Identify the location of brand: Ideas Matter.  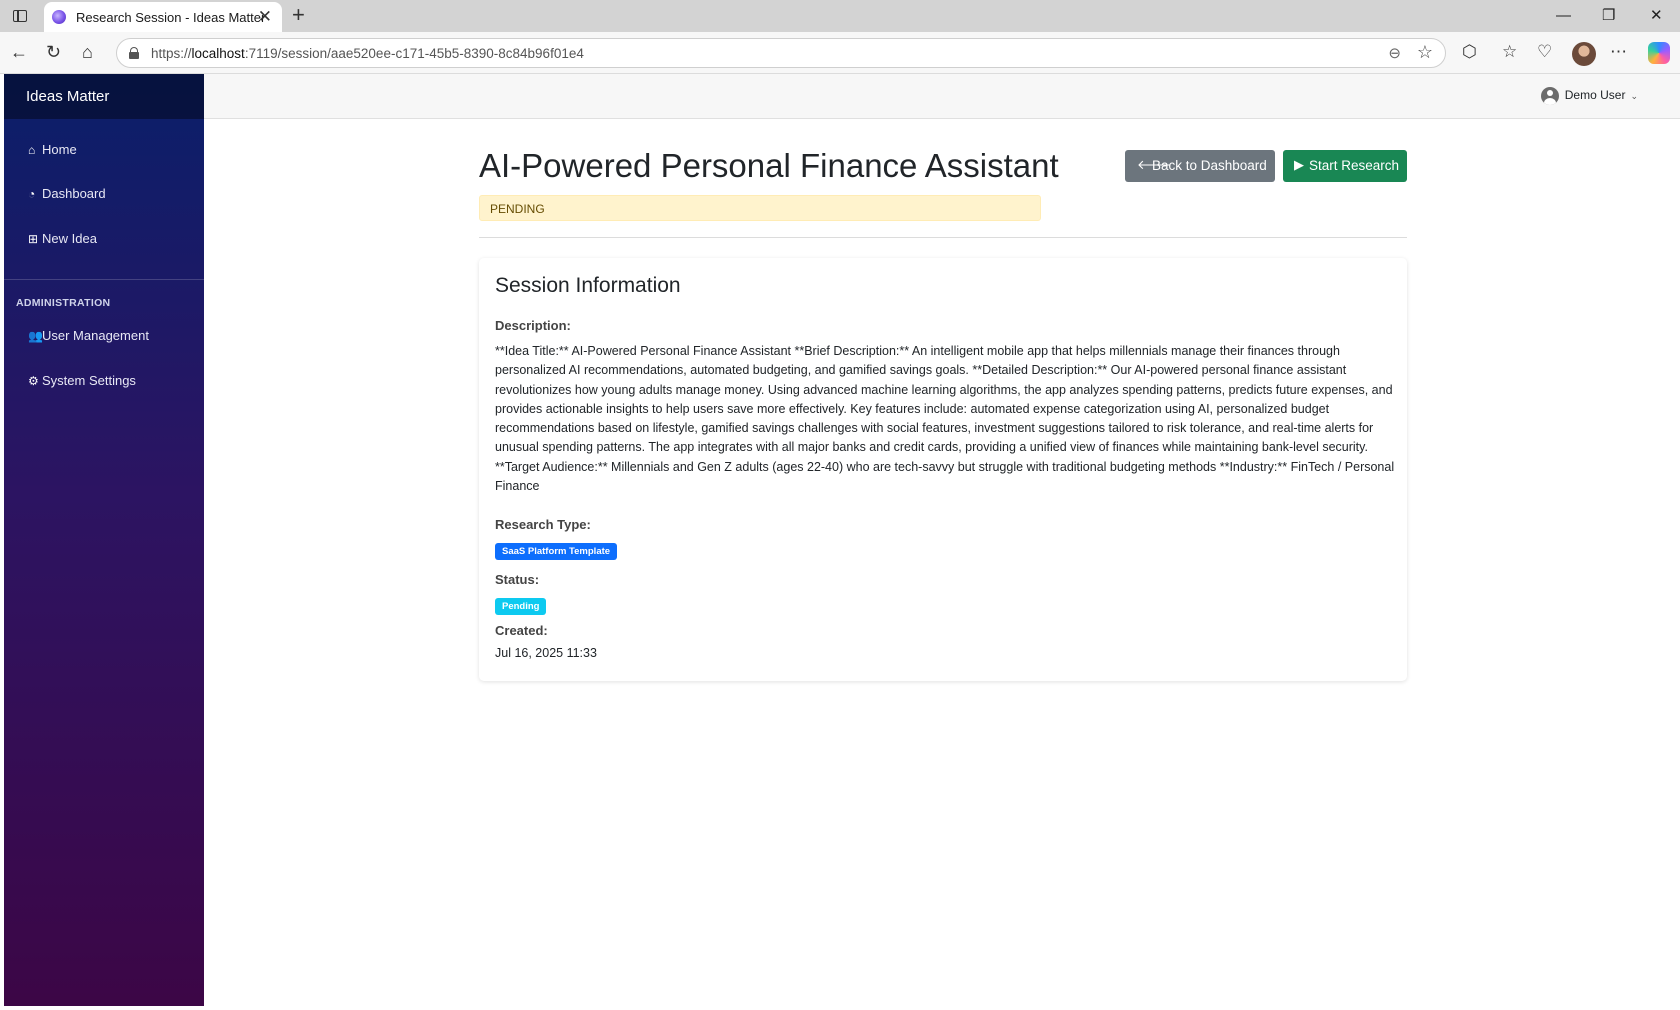
(104, 96).